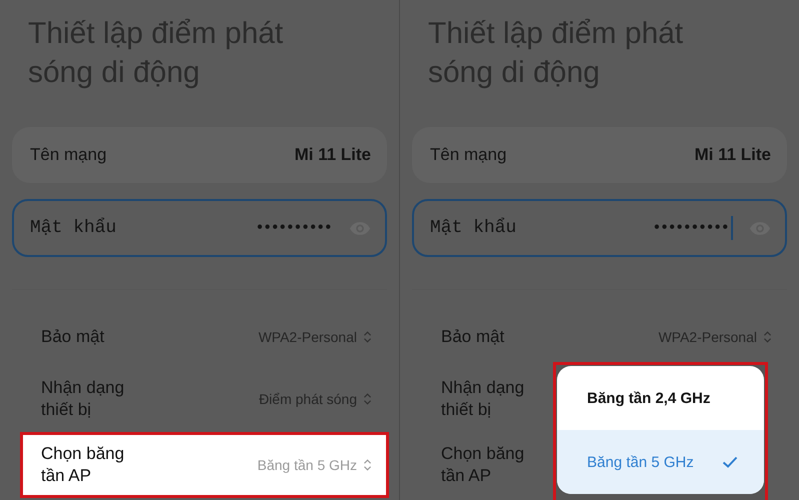 The height and width of the screenshot is (500, 799). I want to click on setting-row: Chọn băng tần AP Băng tần 5 GHz, so click(204, 465).